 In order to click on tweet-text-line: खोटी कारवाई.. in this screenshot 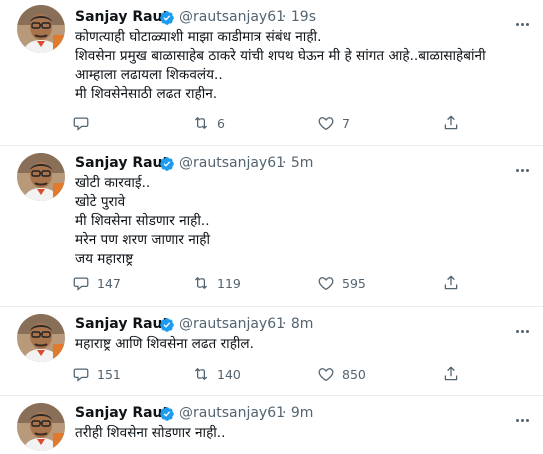, I will do `click(113, 183)`.